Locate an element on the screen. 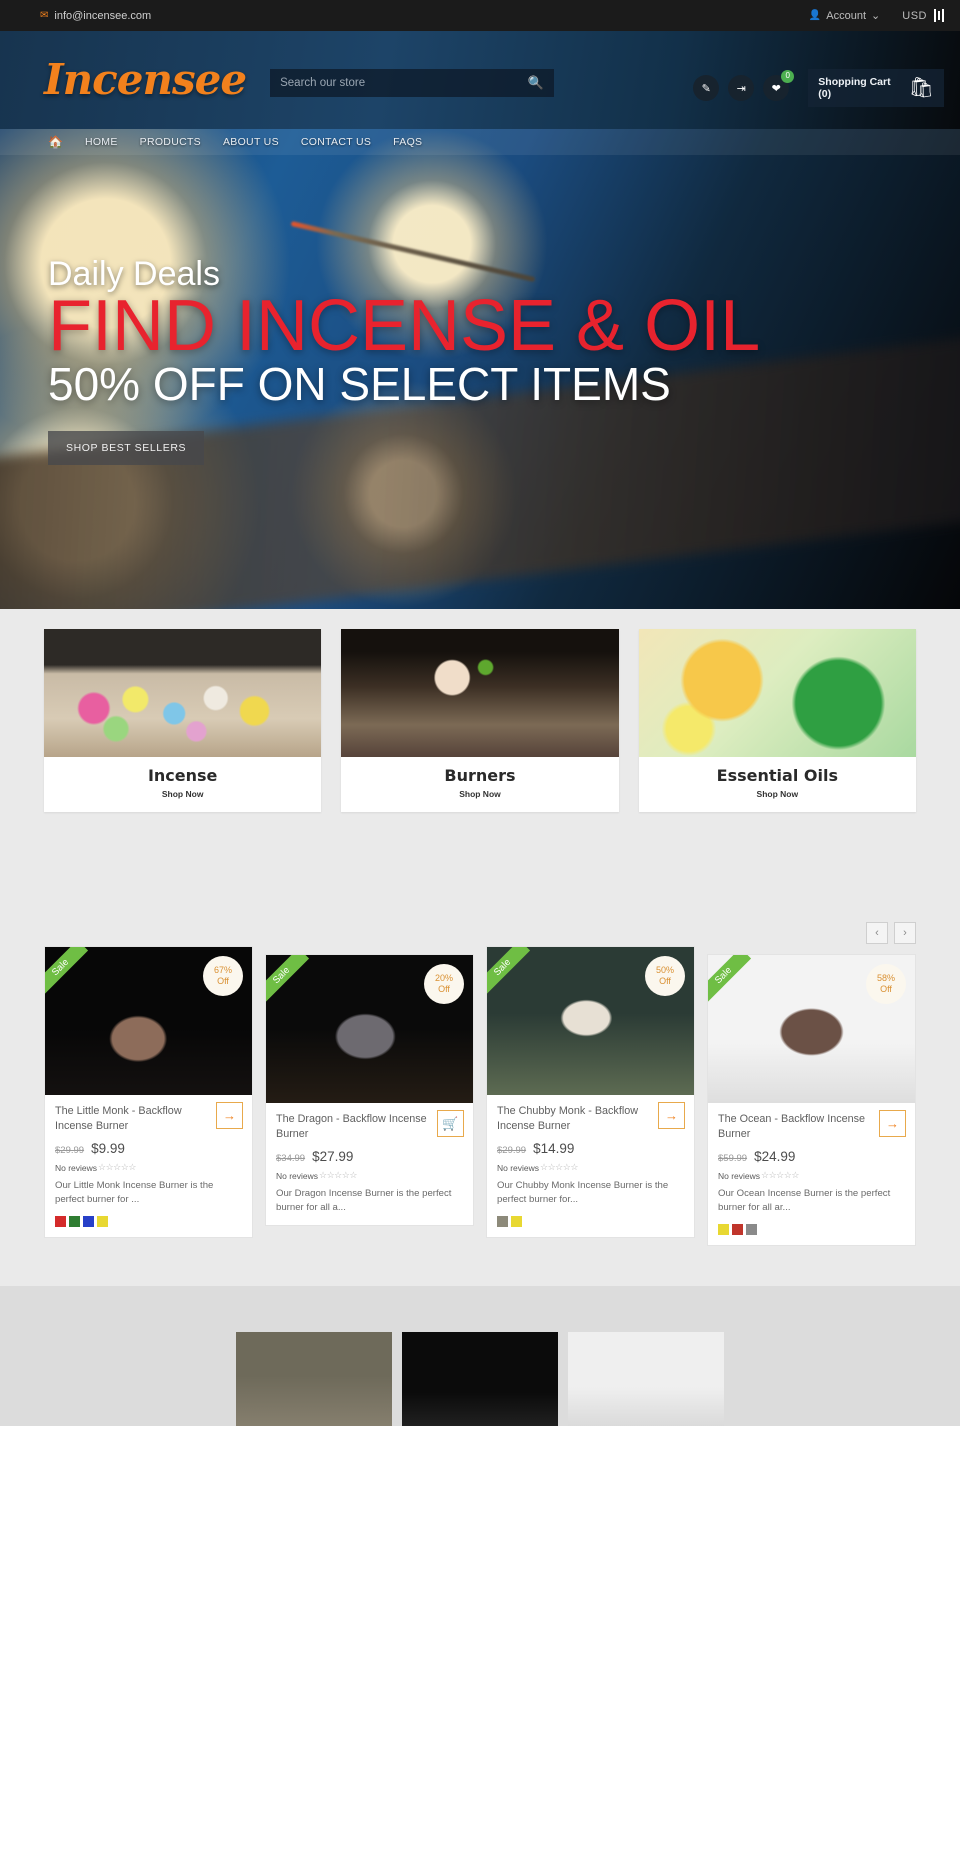 The image size is (960, 1875). chevron-down-icon: ⌄ is located at coordinates (876, 16).